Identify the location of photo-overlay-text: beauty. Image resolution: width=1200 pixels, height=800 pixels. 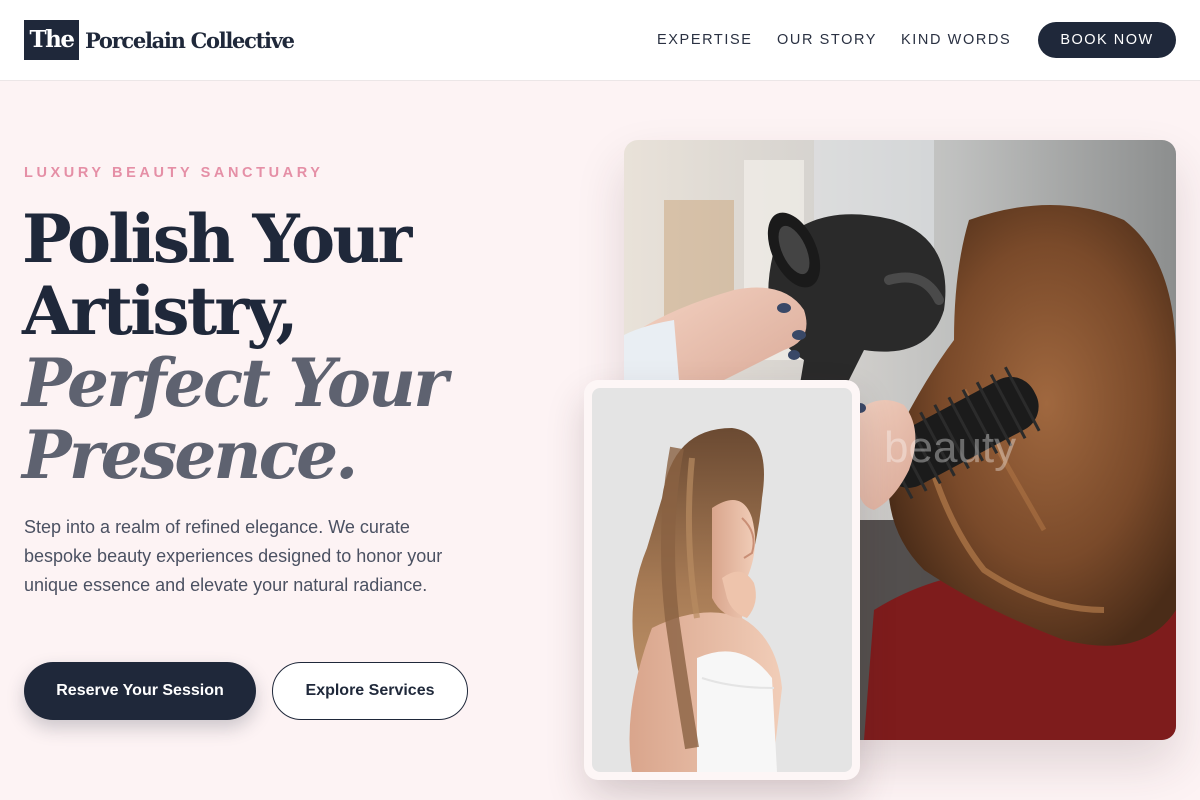
(950, 447).